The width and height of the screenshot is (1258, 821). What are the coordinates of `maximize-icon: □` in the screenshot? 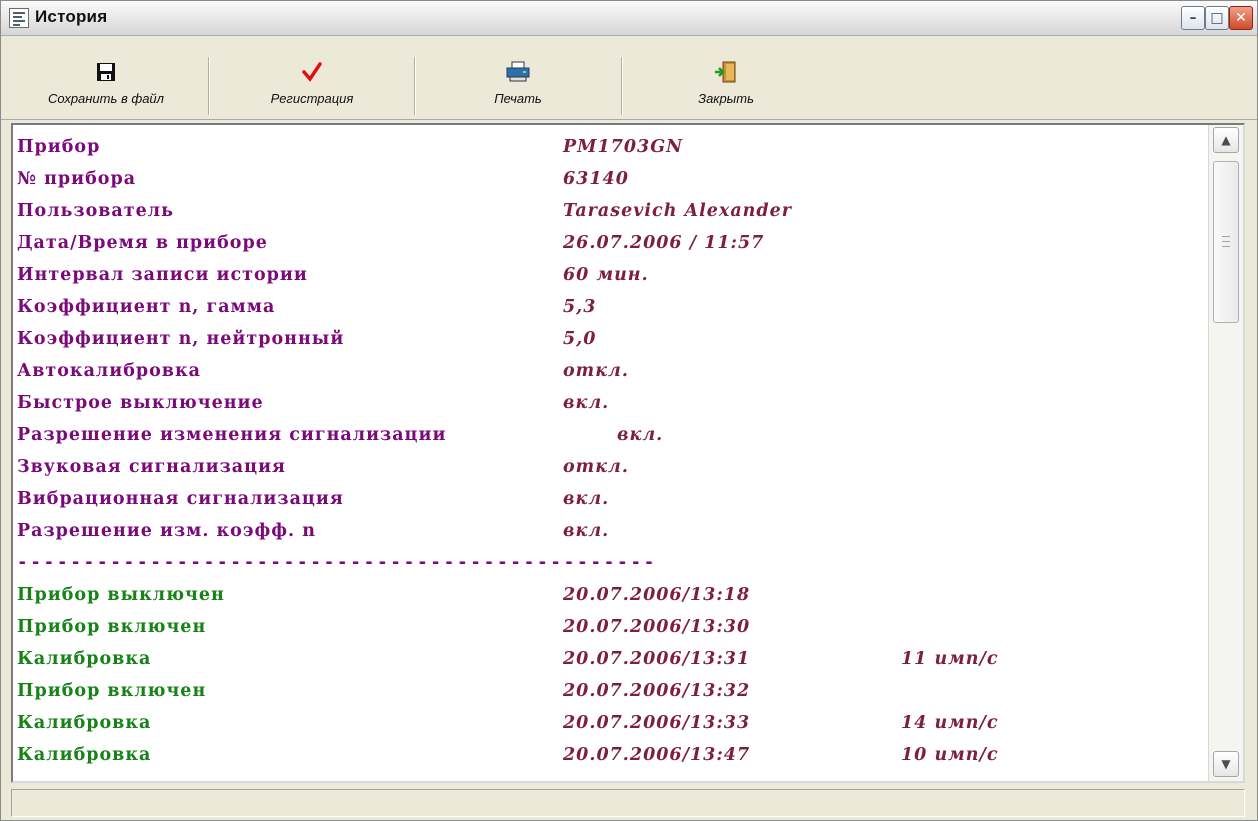 It's located at (1217, 18).